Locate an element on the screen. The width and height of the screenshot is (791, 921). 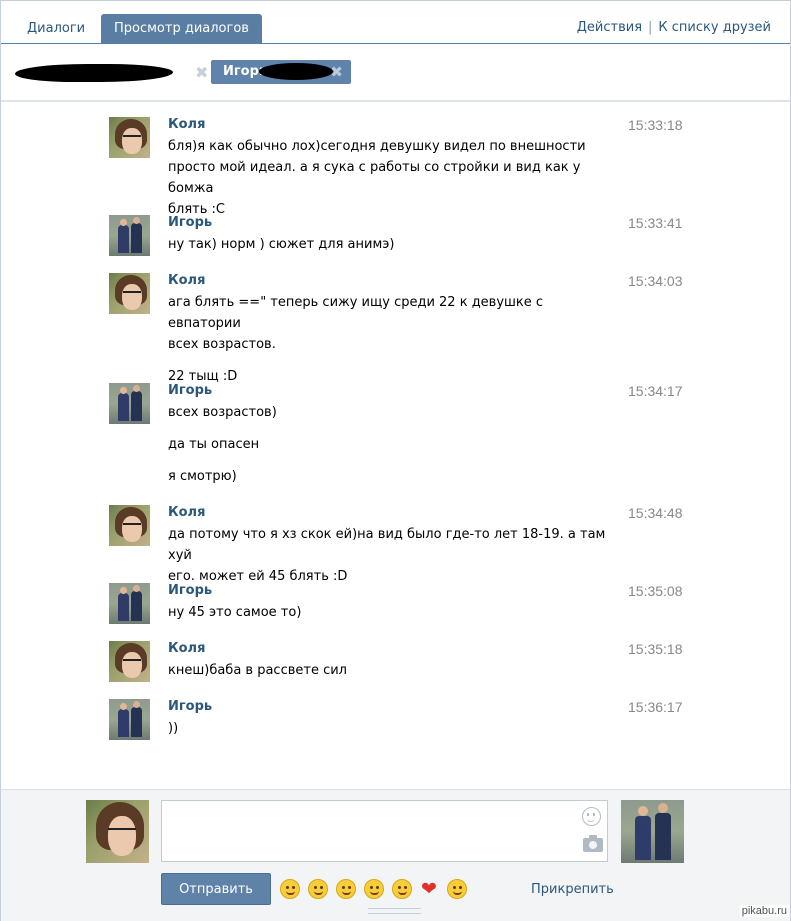
message-text: ну так) норм ) сюжет для анимэ) is located at coordinates (388, 244).